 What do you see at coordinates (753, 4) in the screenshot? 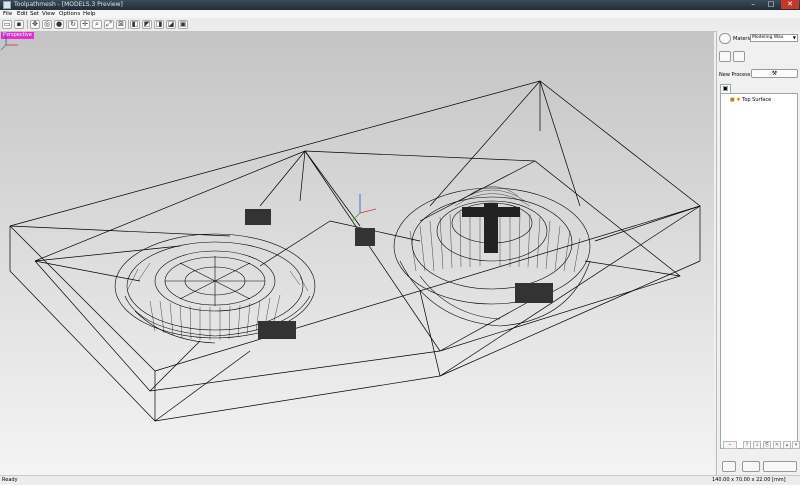
I see `minimize-button: –` at bounding box center [753, 4].